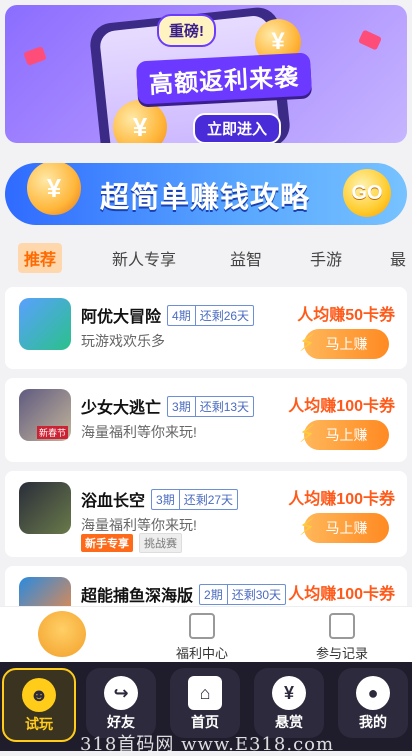 The width and height of the screenshot is (412, 756). I want to click on nav-friends: ↪ 好友, so click(121, 703).